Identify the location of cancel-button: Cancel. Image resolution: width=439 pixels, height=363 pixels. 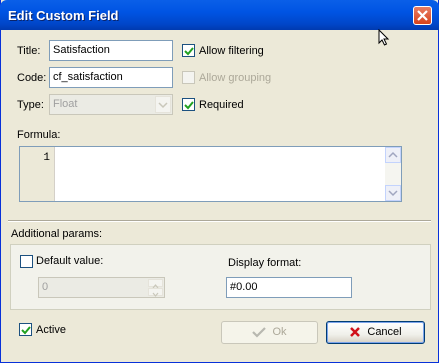
(375, 332).